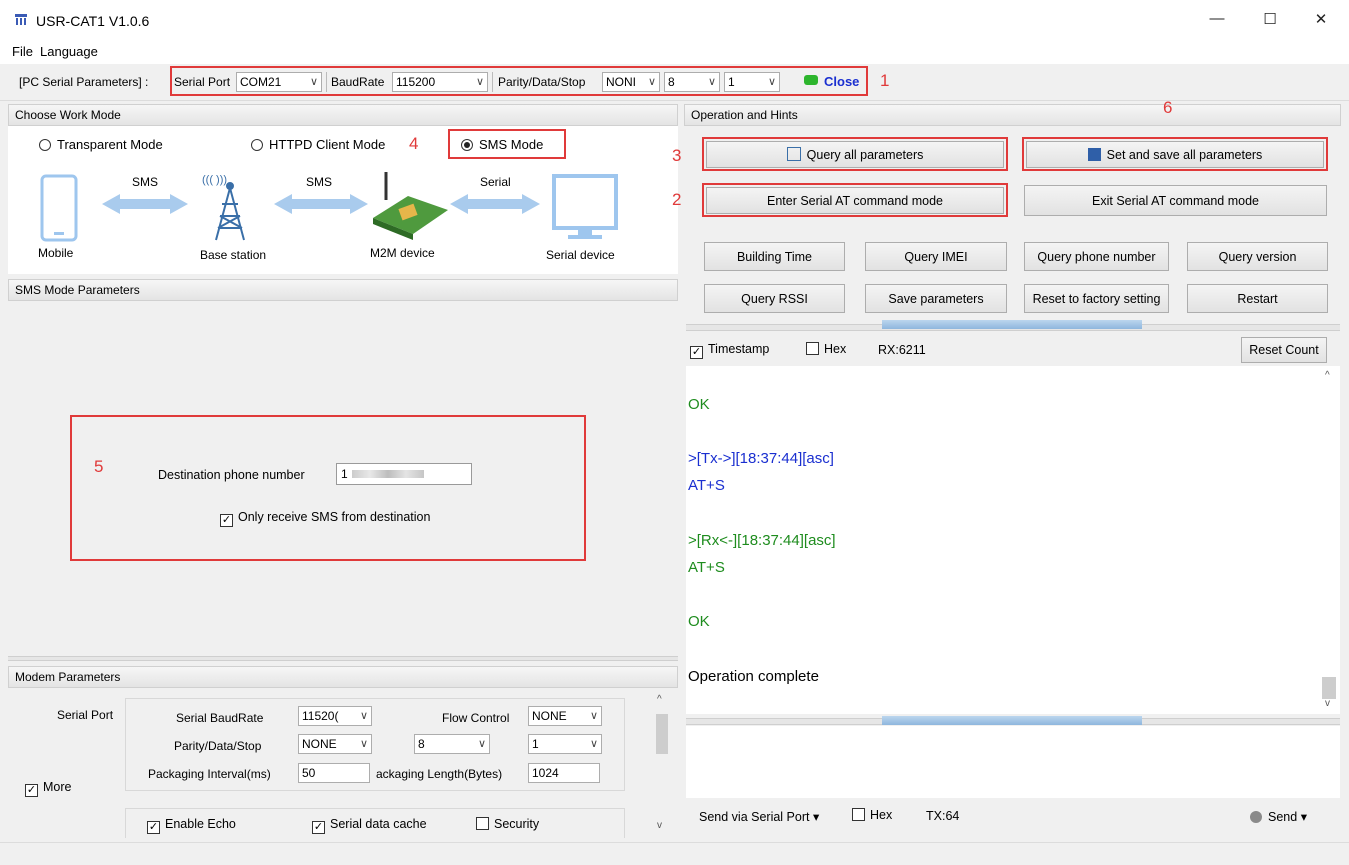 This screenshot has width=1349, height=865. I want to click on packaging-interval-label: Packaging Interval(ms), so click(209, 774).